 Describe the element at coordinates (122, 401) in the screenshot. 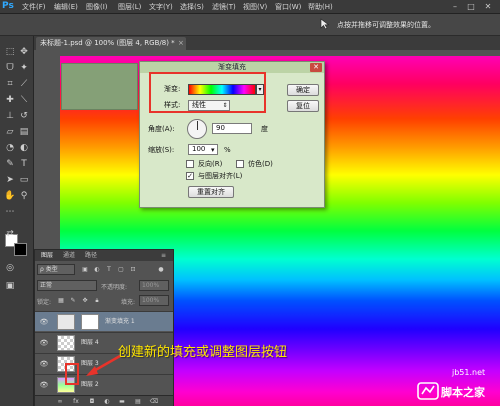

I see `folder-icon: ▬` at that location.